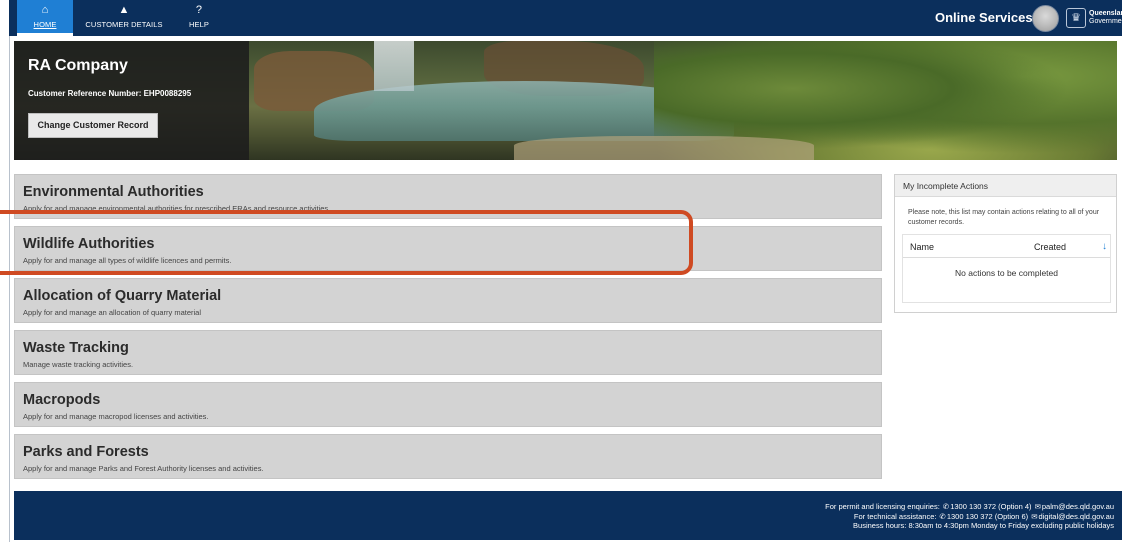 Image resolution: width=1122 pixels, height=542 pixels. Describe the element at coordinates (1076, 18) in the screenshot. I see `crest-icon: ♛` at that location.